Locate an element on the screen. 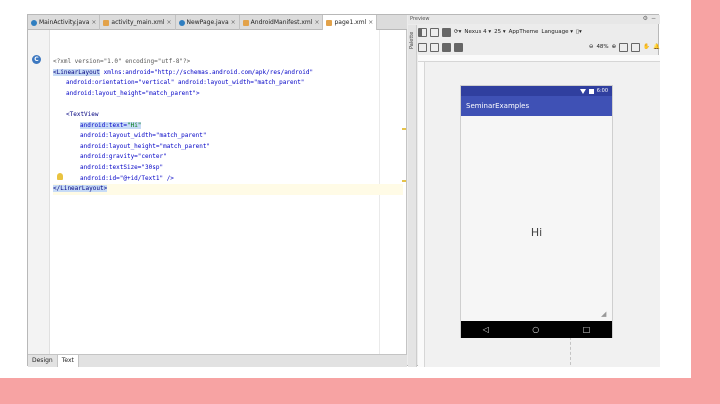  app-bar-title: SeminarExamples is located at coordinates (536, 106).